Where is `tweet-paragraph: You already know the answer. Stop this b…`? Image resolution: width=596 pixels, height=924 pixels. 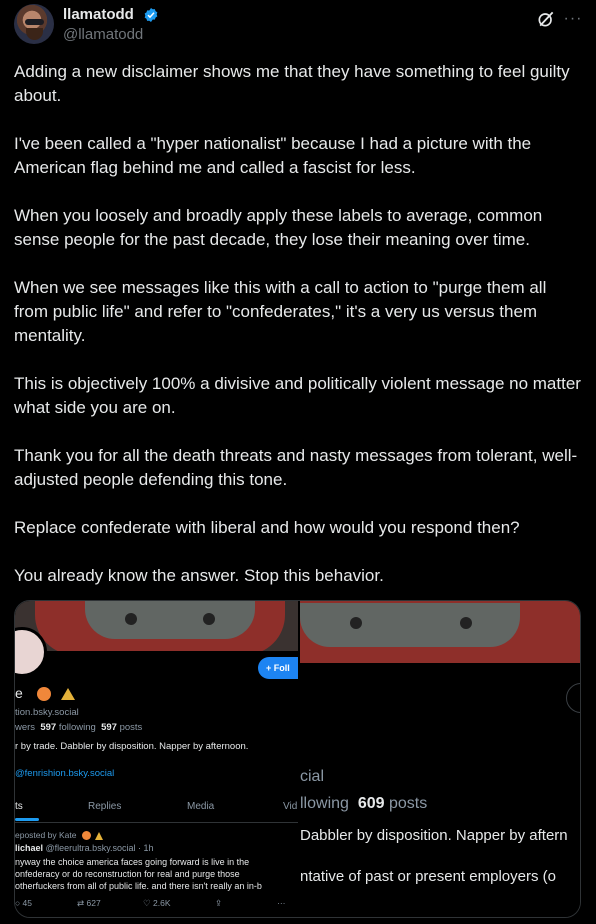
tweet-paragraph: You already know the answer. Stop this b… is located at coordinates (199, 575).